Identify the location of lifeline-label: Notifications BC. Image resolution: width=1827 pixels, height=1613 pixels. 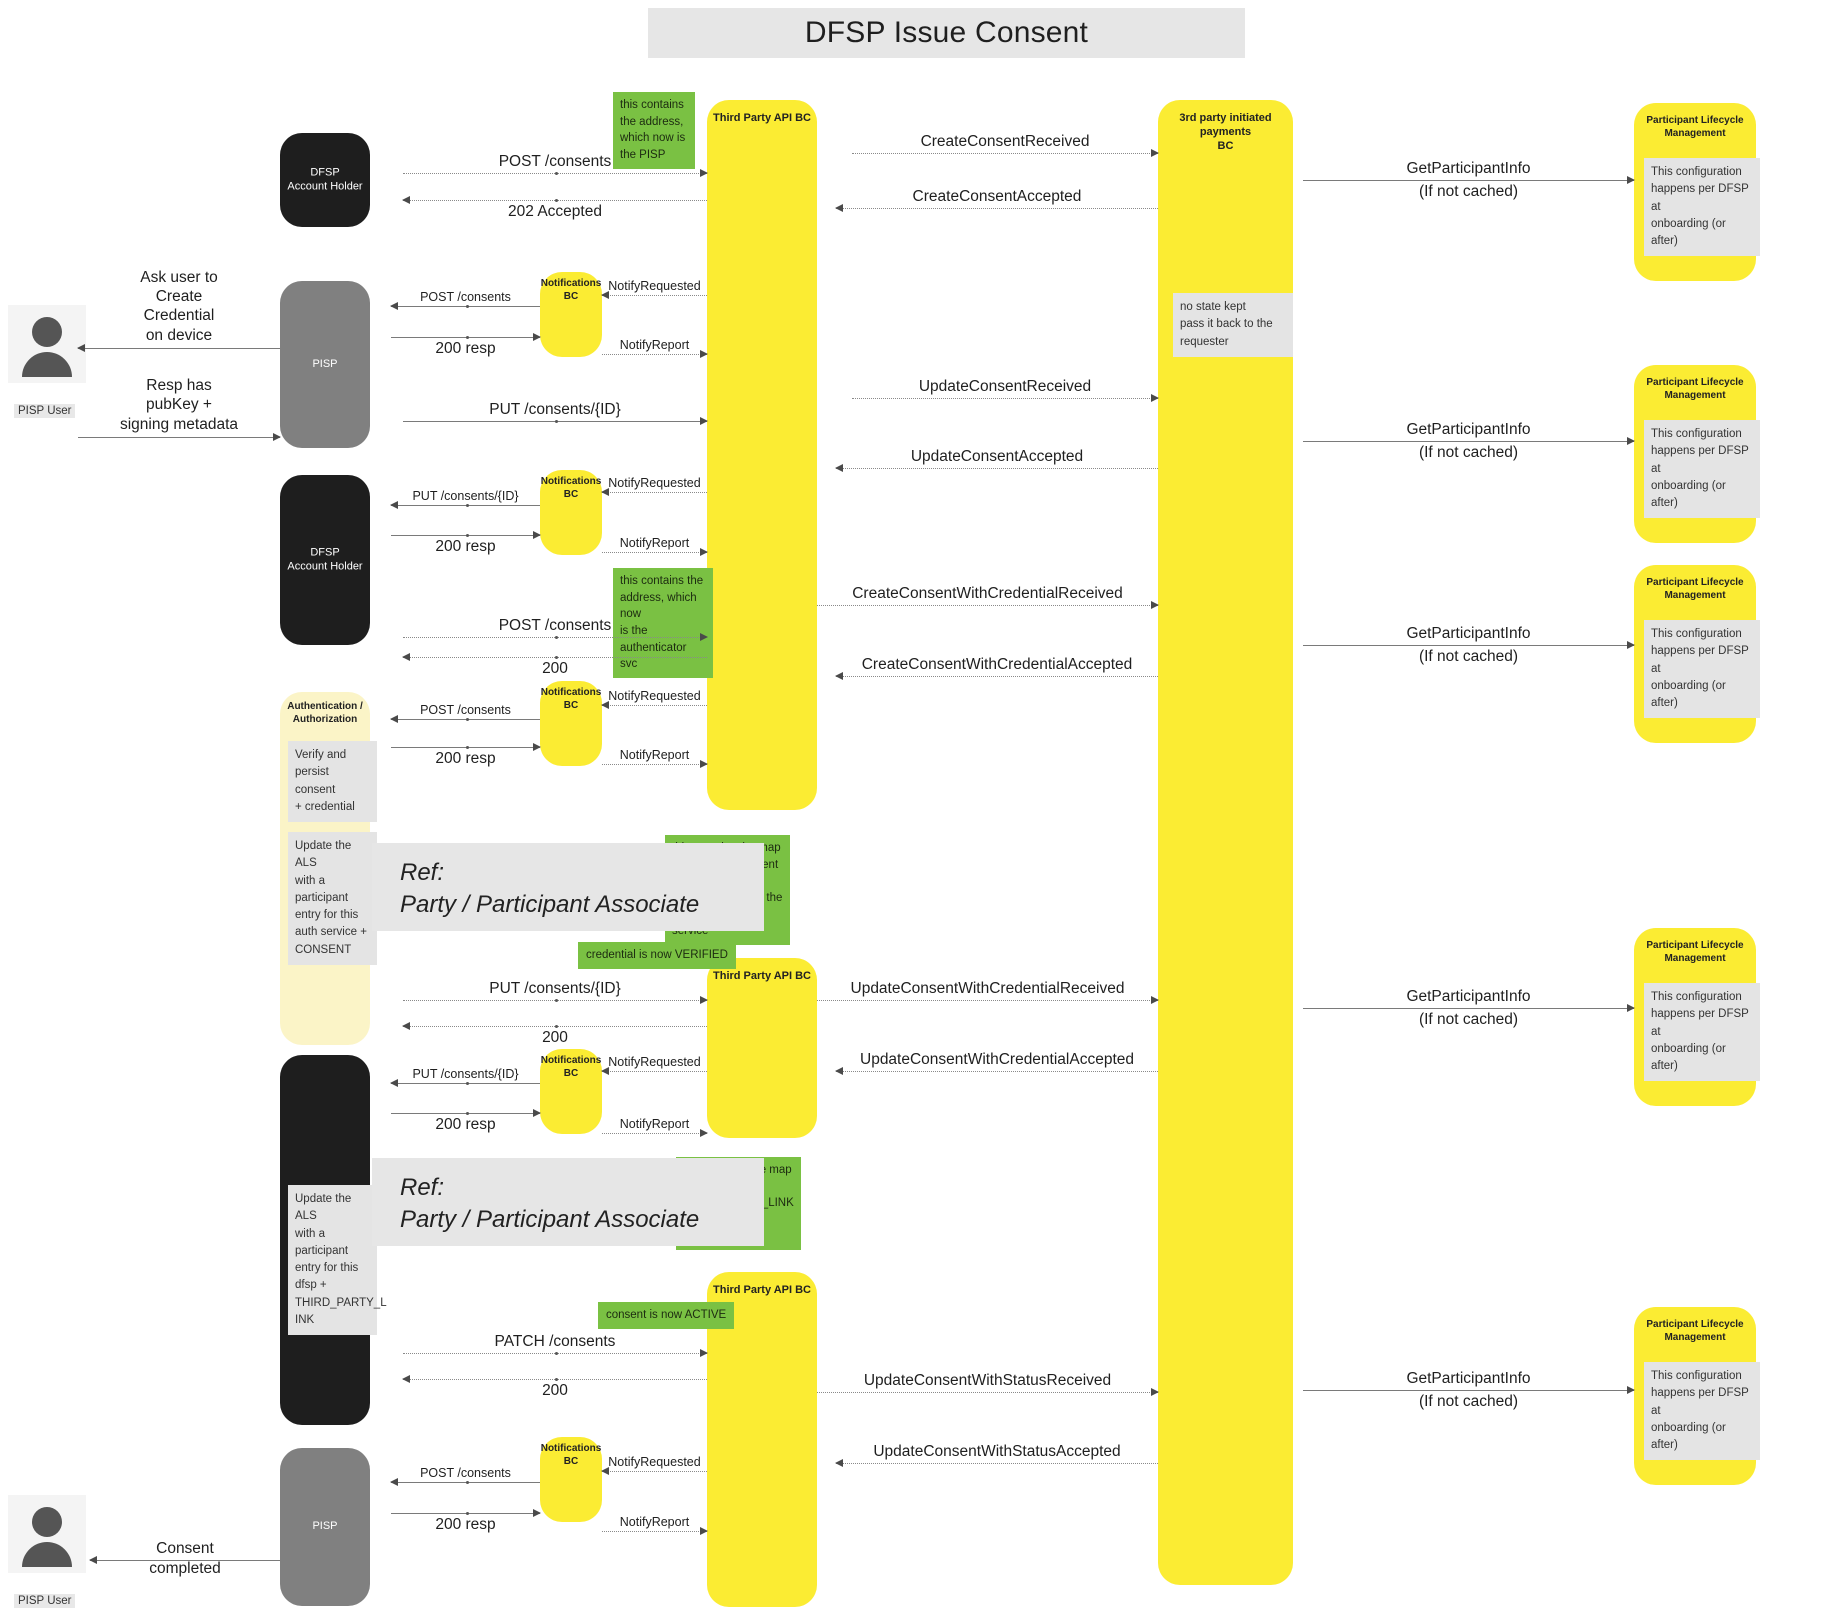
(571, 488).